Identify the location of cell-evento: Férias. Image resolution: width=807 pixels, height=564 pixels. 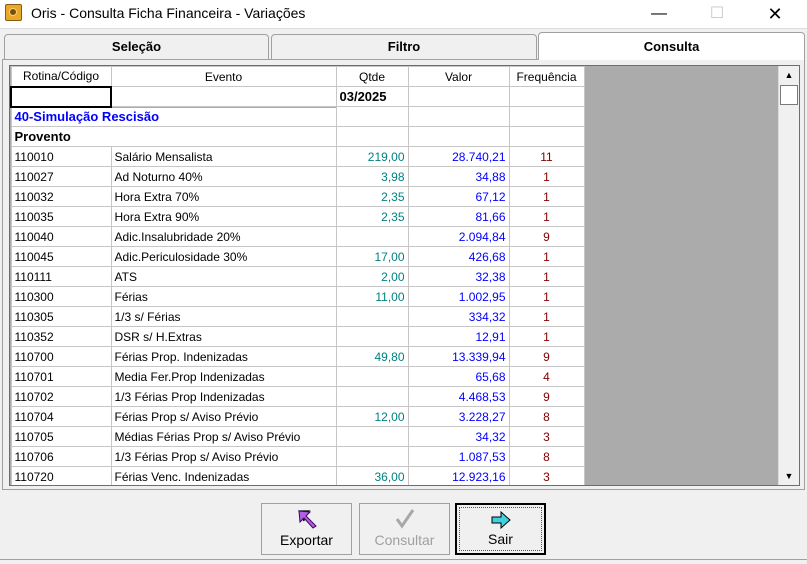
(223, 296).